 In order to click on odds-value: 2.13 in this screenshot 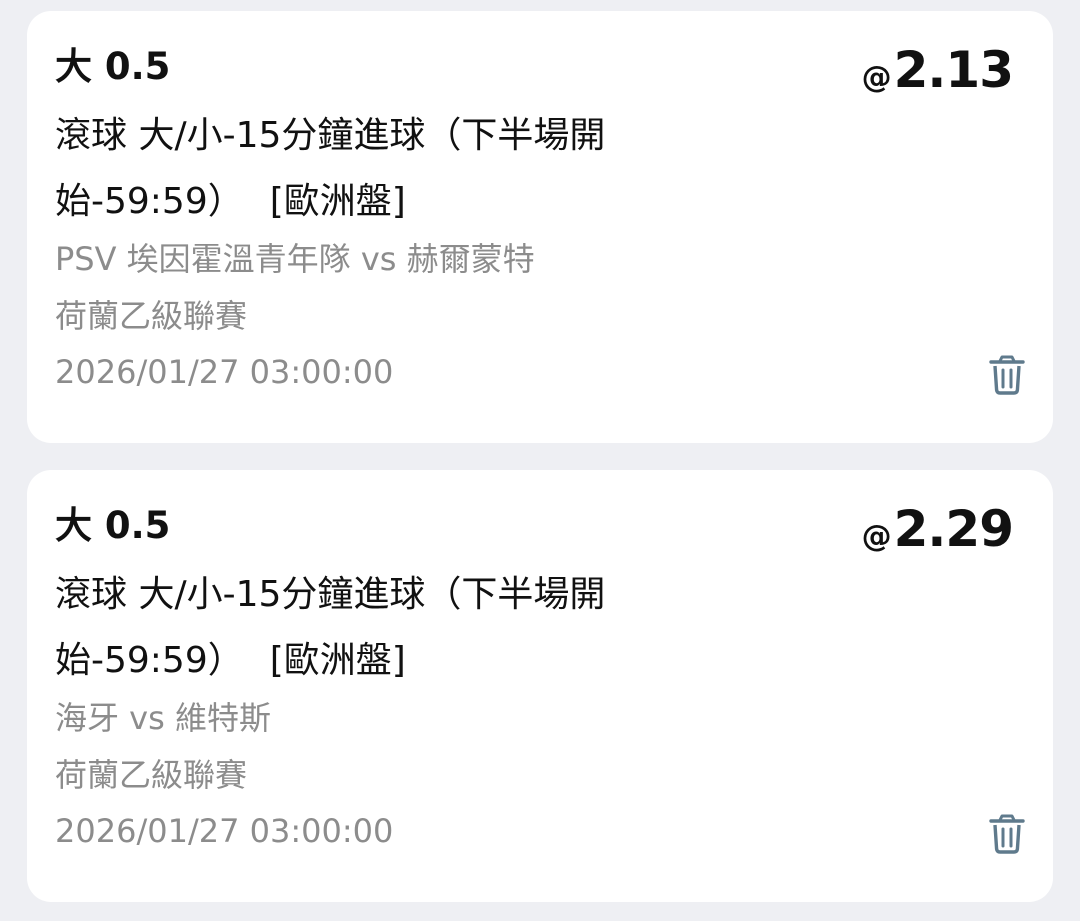, I will do `click(953, 70)`.